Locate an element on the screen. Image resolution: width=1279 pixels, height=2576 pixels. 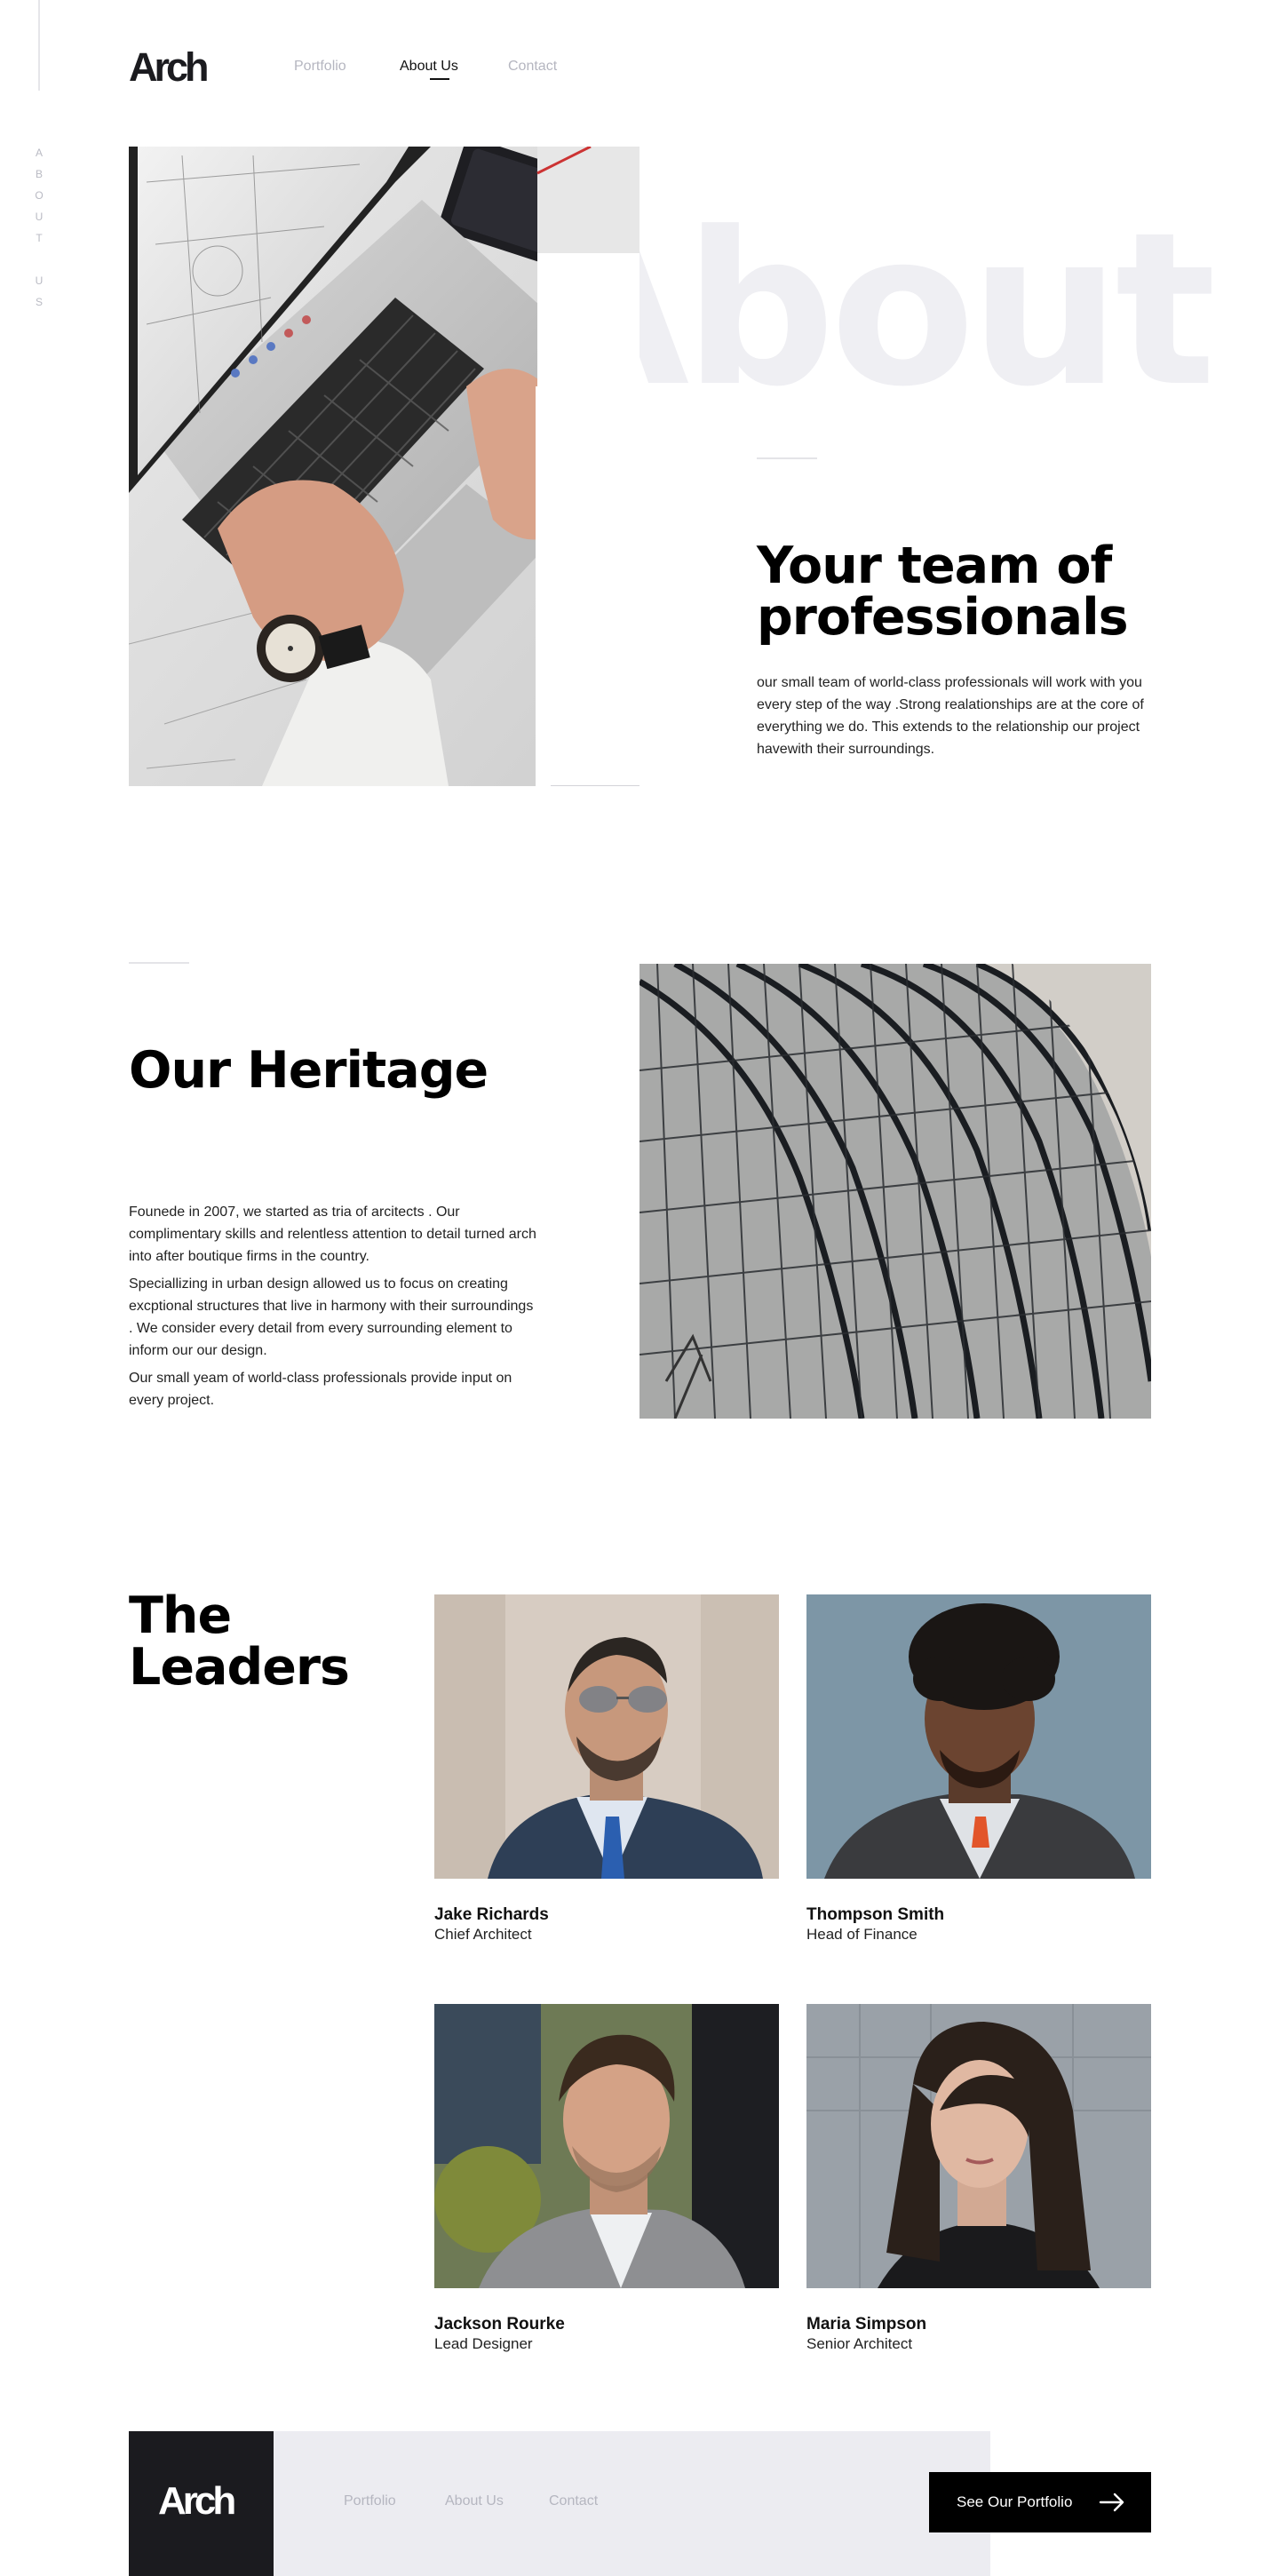
leader-role: Lead Designer is located at coordinates (483, 2343).